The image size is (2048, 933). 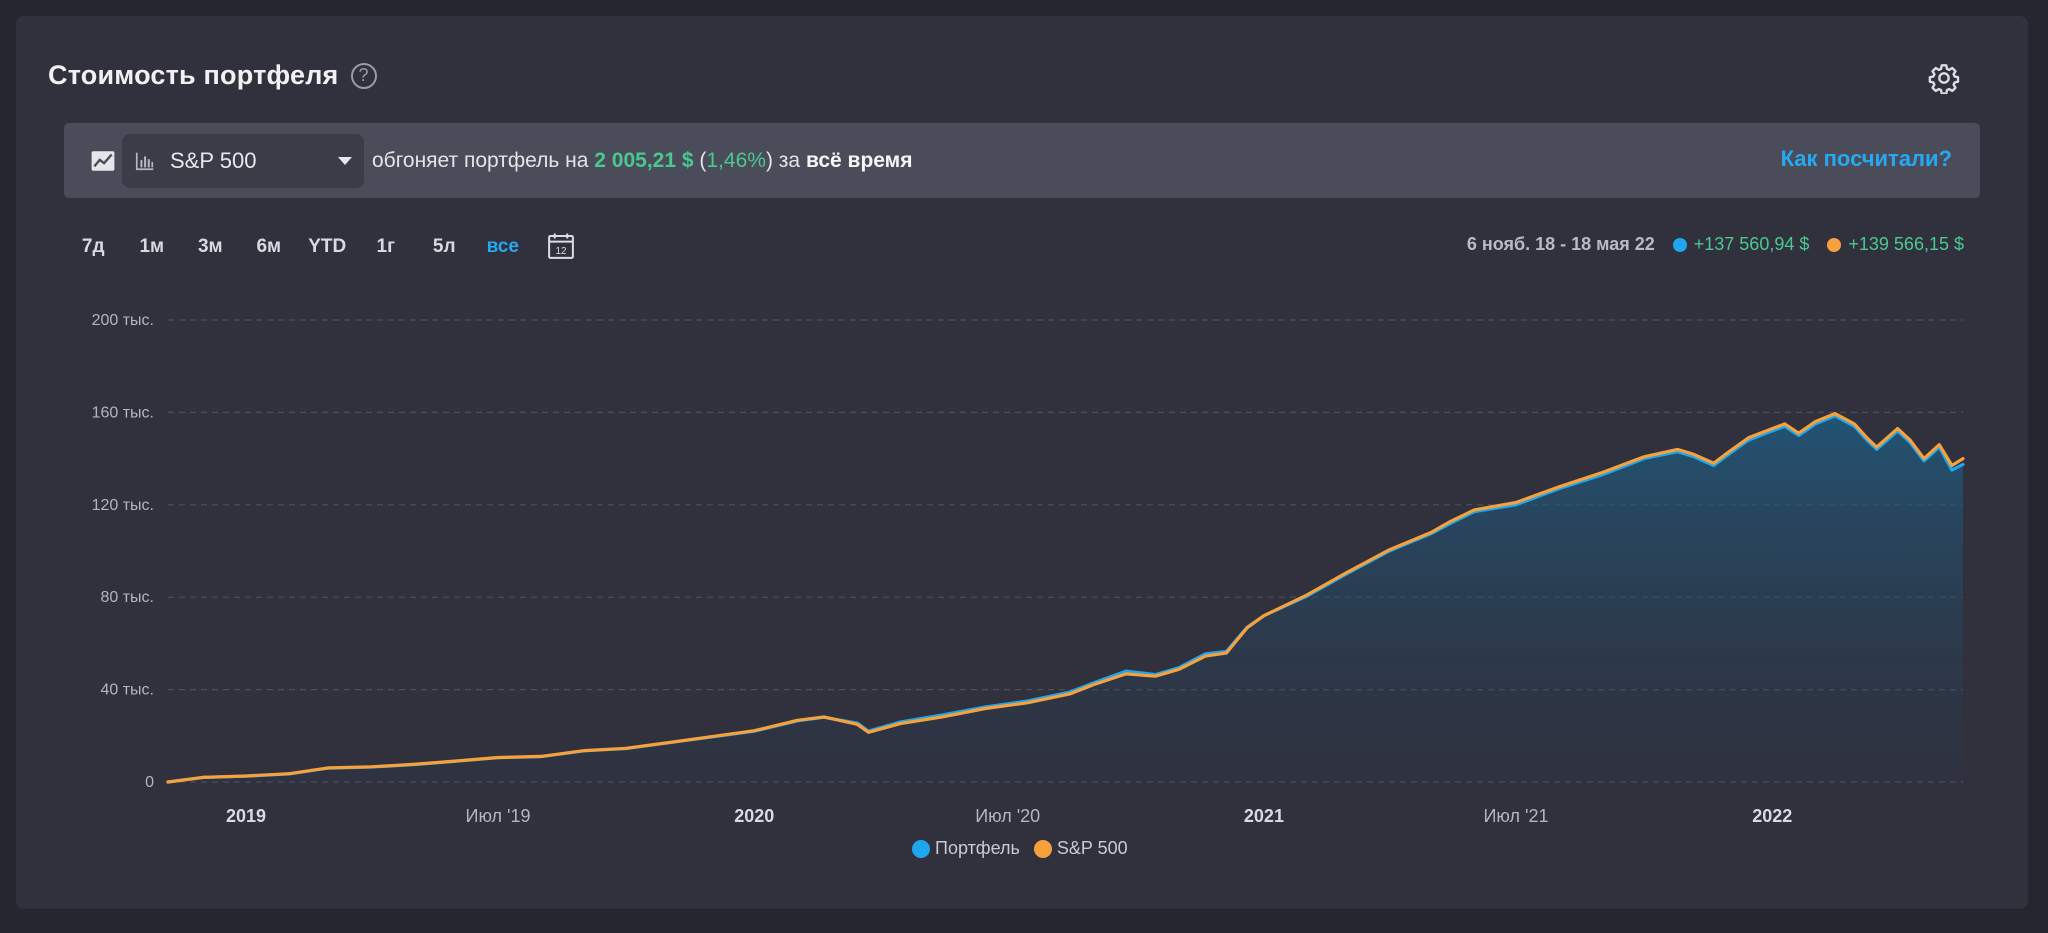 I want to click on x-tick-label: 2019, so click(x=246, y=816).